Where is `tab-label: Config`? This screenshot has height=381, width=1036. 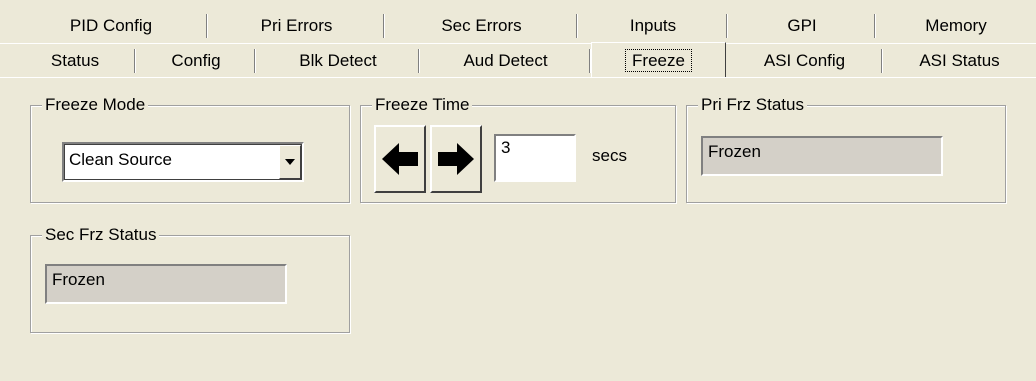
tab-label: Config is located at coordinates (196, 60).